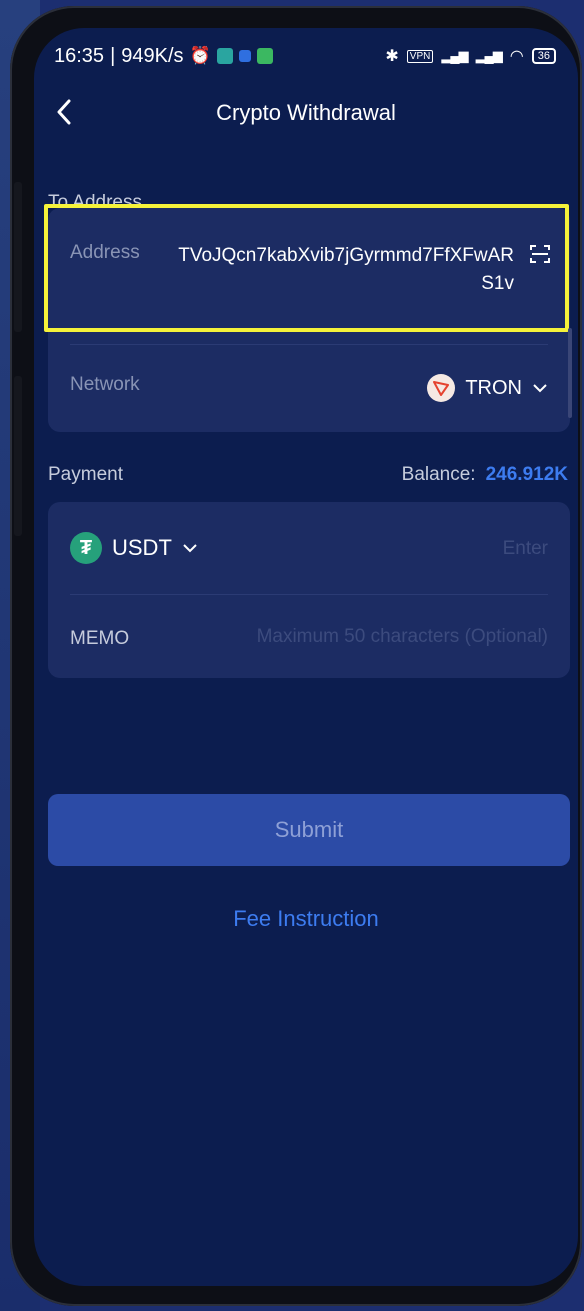 This screenshot has width=584, height=1311. Describe the element at coordinates (478, 549) in the screenshot. I see `amount-input` at that location.